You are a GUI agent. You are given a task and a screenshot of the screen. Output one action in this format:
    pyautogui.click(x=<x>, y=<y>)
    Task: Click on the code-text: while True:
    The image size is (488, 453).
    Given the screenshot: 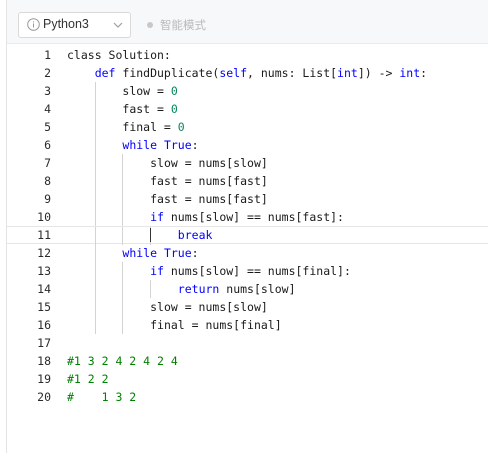 What is the action you would take?
    pyautogui.click(x=160, y=145)
    